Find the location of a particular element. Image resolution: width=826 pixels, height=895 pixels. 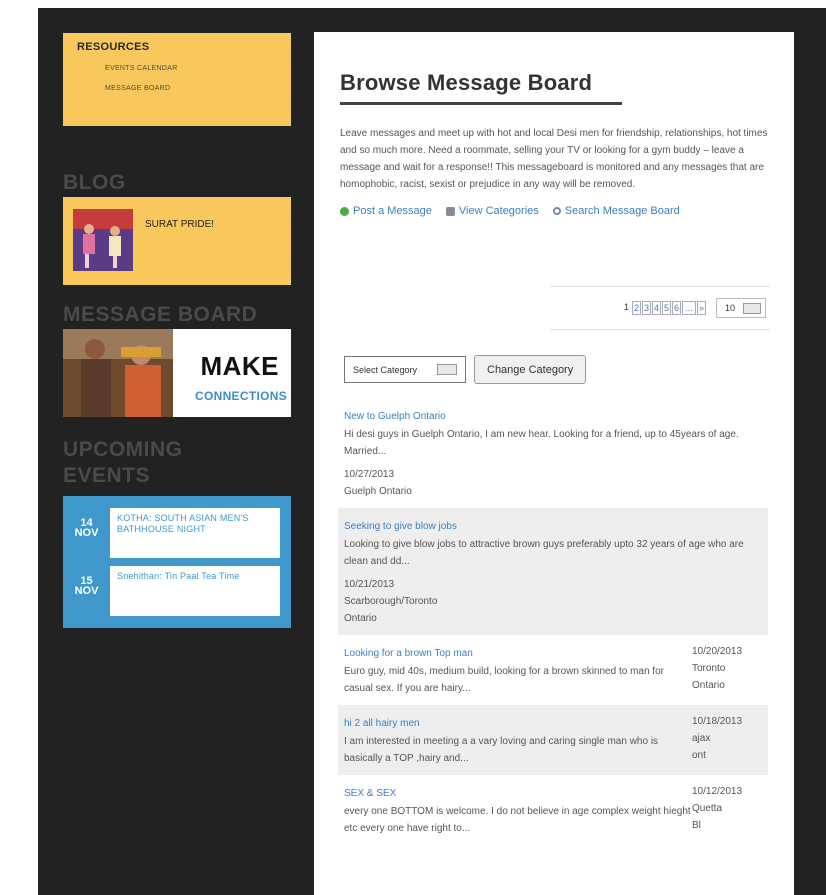

message-location: ajax is located at coordinates (701, 738).